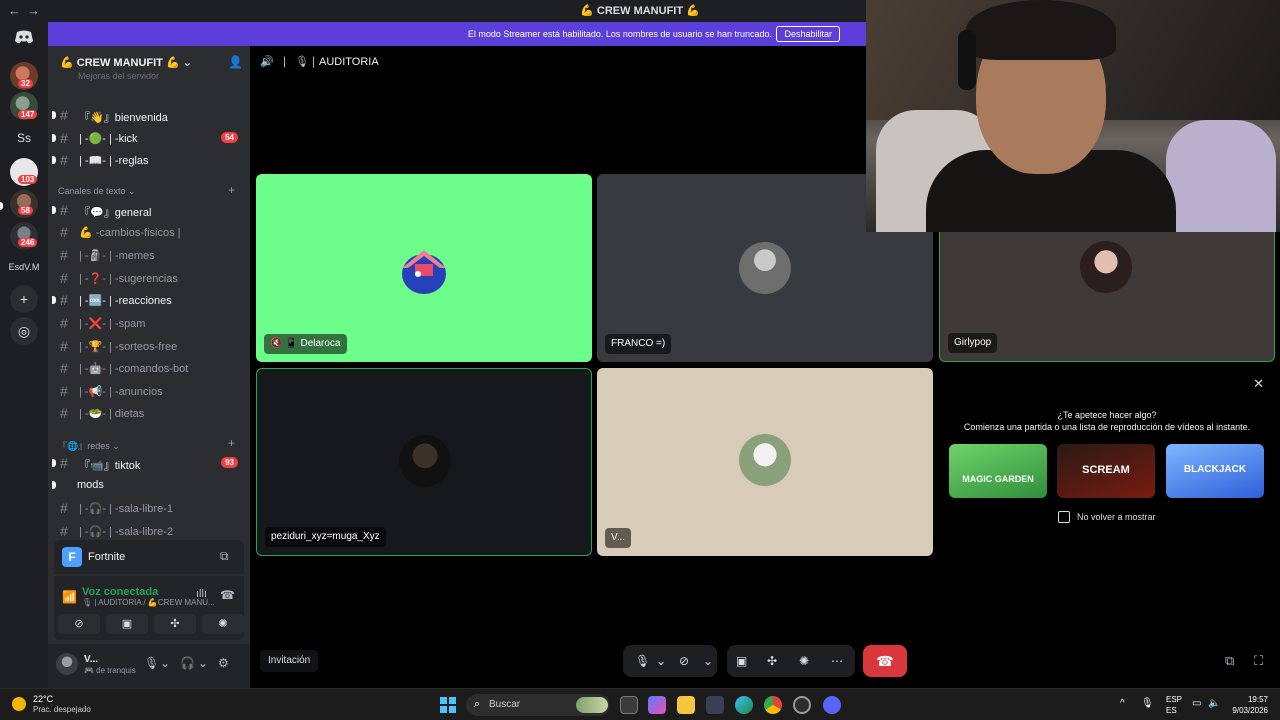 The image size is (1280, 720). I want to click on app-icon, so click(802, 705).